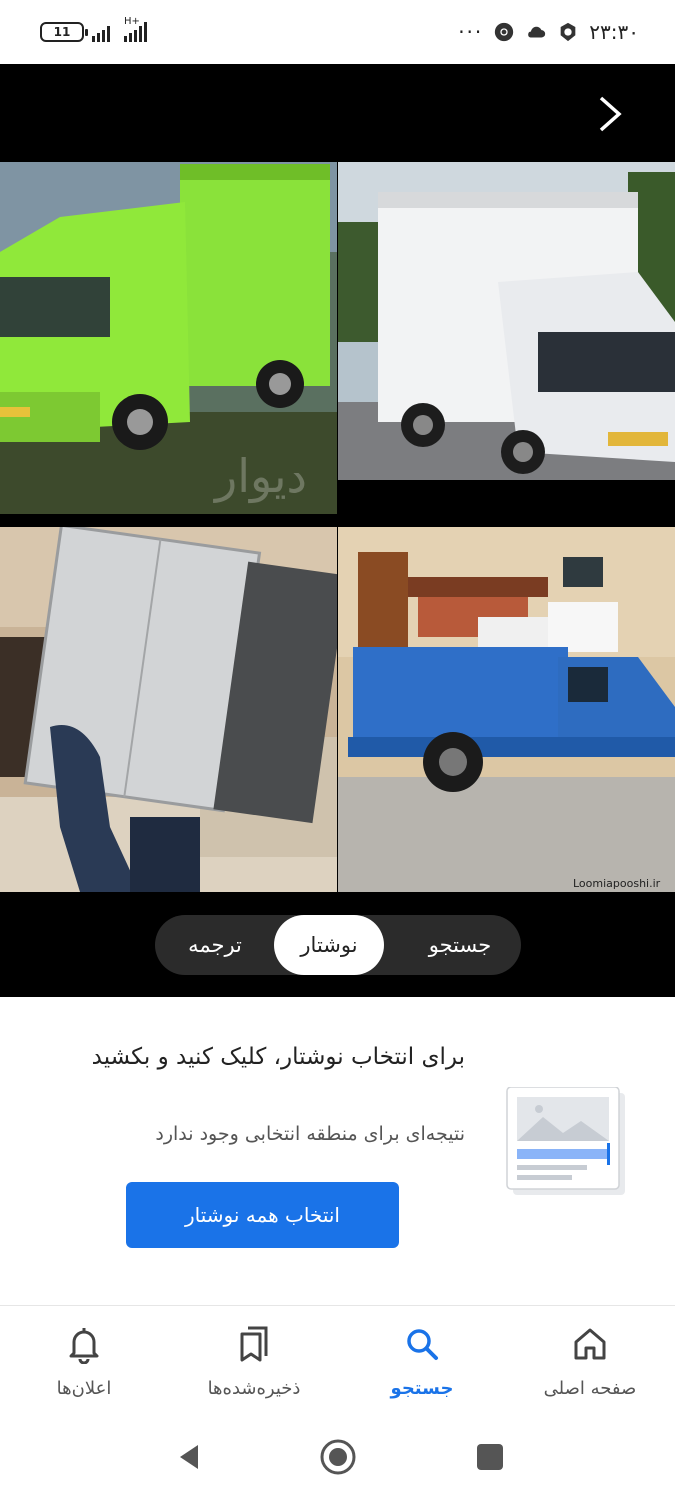  I want to click on status-left: 11 H+, so click(93, 29).